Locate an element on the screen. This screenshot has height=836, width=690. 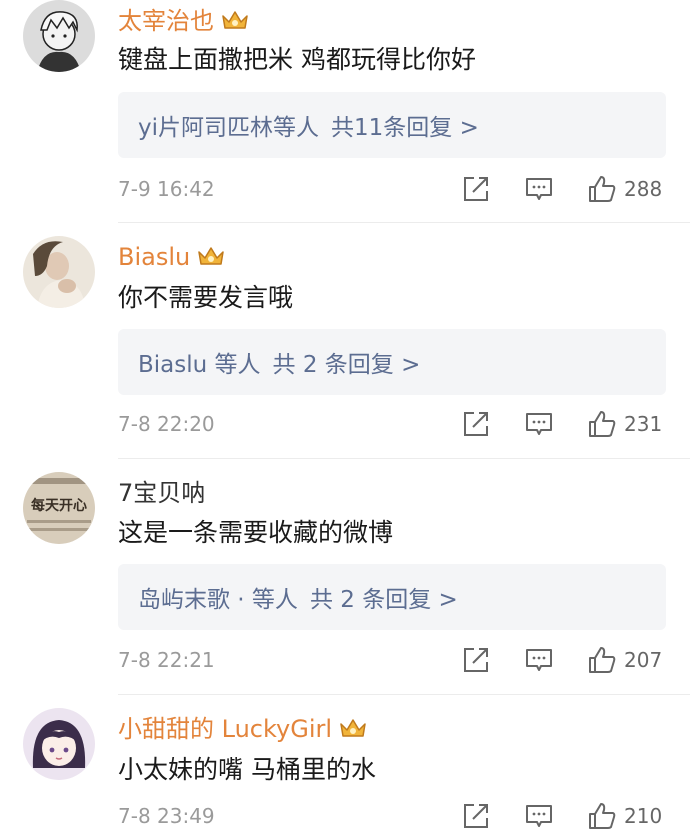
username-text: 小甜甜的 LuckyGirl is located at coordinates (225, 729).